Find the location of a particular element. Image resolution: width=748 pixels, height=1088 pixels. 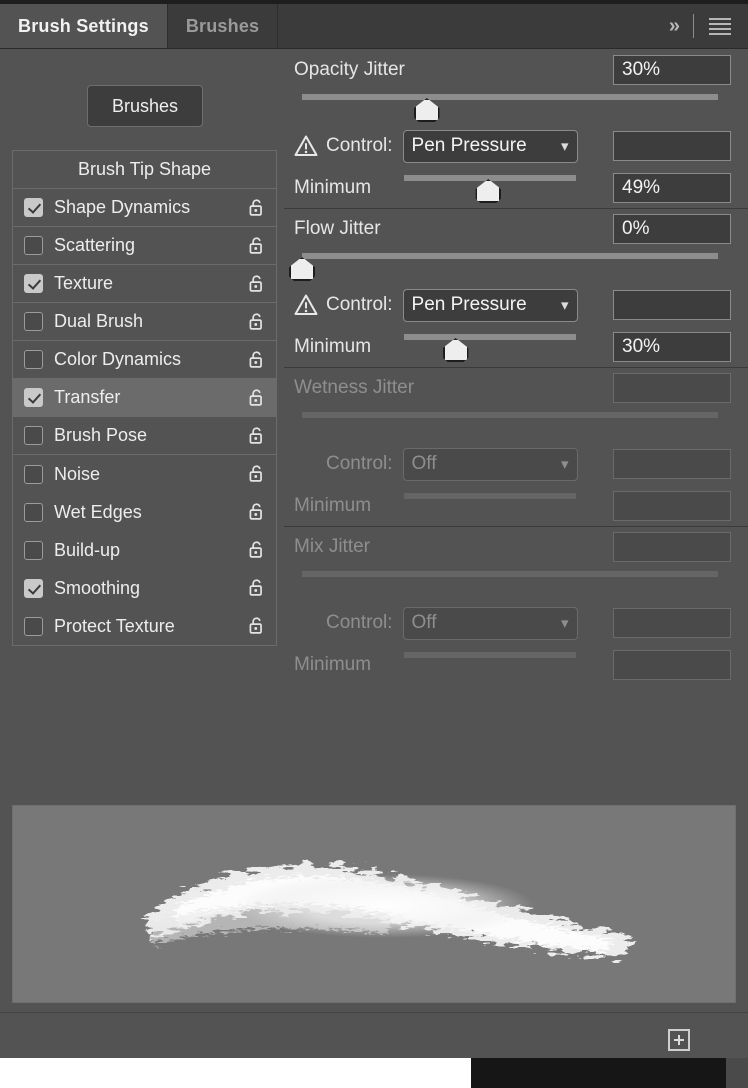

opacity-control-select: Pen Pressure ▾ is located at coordinates (490, 146).